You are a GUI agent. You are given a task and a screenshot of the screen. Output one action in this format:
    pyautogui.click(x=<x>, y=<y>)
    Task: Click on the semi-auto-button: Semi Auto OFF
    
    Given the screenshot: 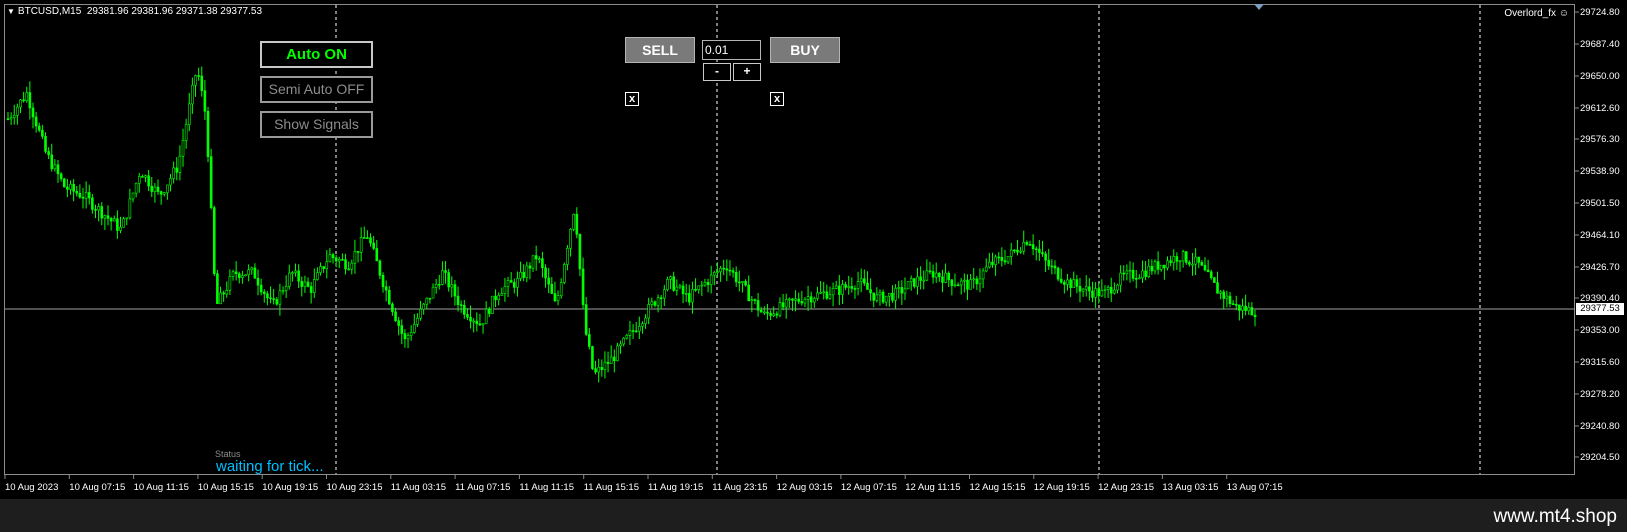 What is the action you would take?
    pyautogui.click(x=316, y=89)
    